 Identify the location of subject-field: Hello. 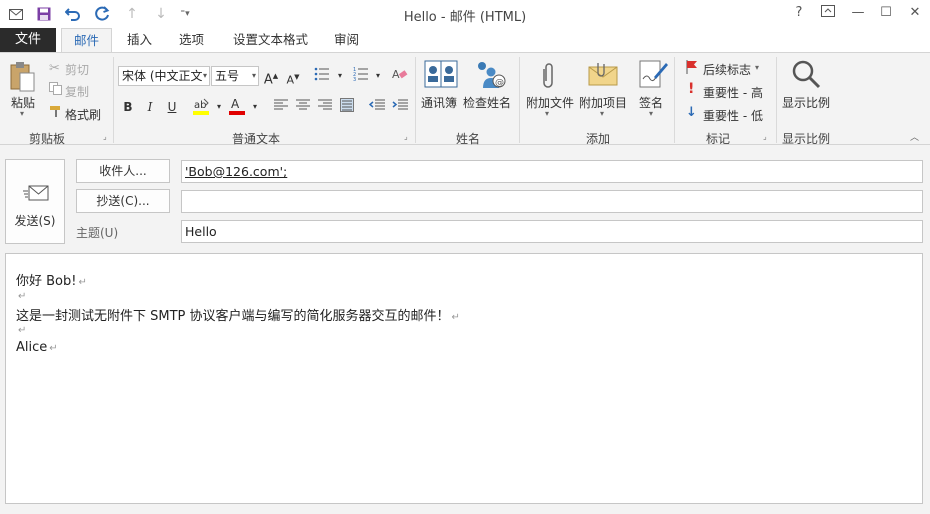
(552, 231).